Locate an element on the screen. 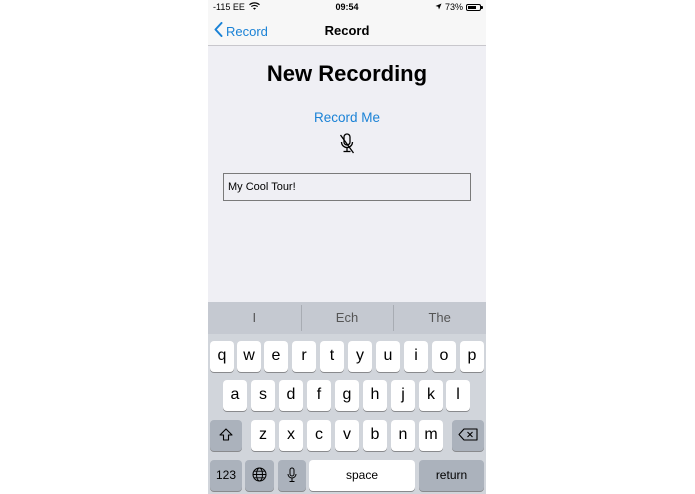 This screenshot has width=695, height=494. battery-icon is located at coordinates (474, 7).